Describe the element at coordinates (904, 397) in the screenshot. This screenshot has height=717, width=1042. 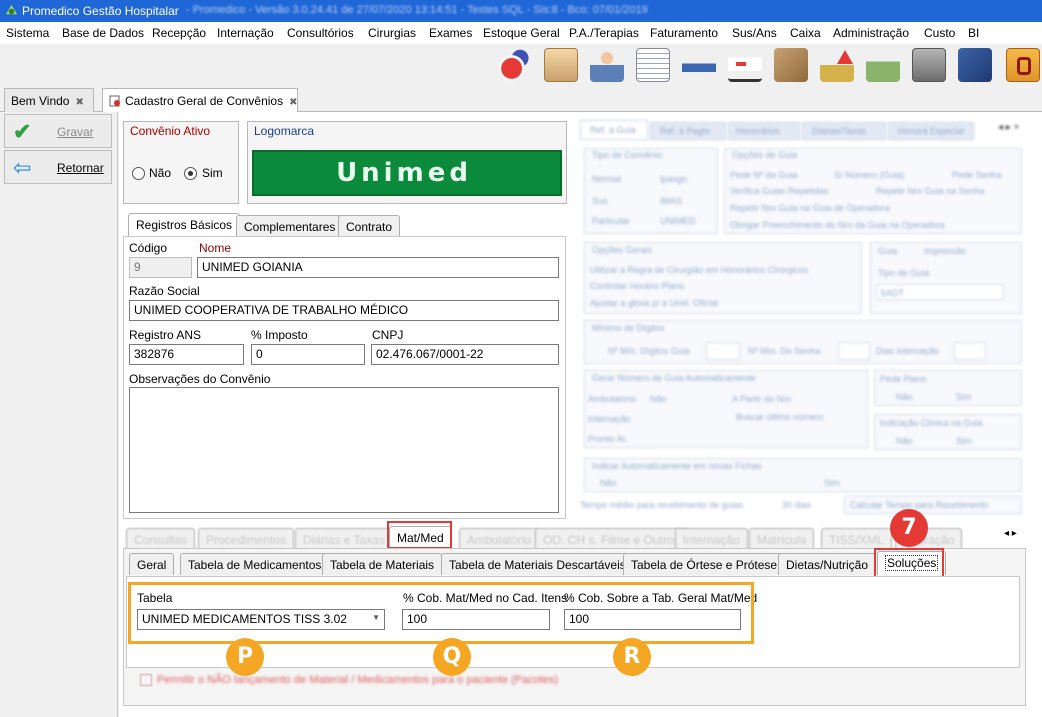
I see `rp-pede-plano-nao: Não` at that location.